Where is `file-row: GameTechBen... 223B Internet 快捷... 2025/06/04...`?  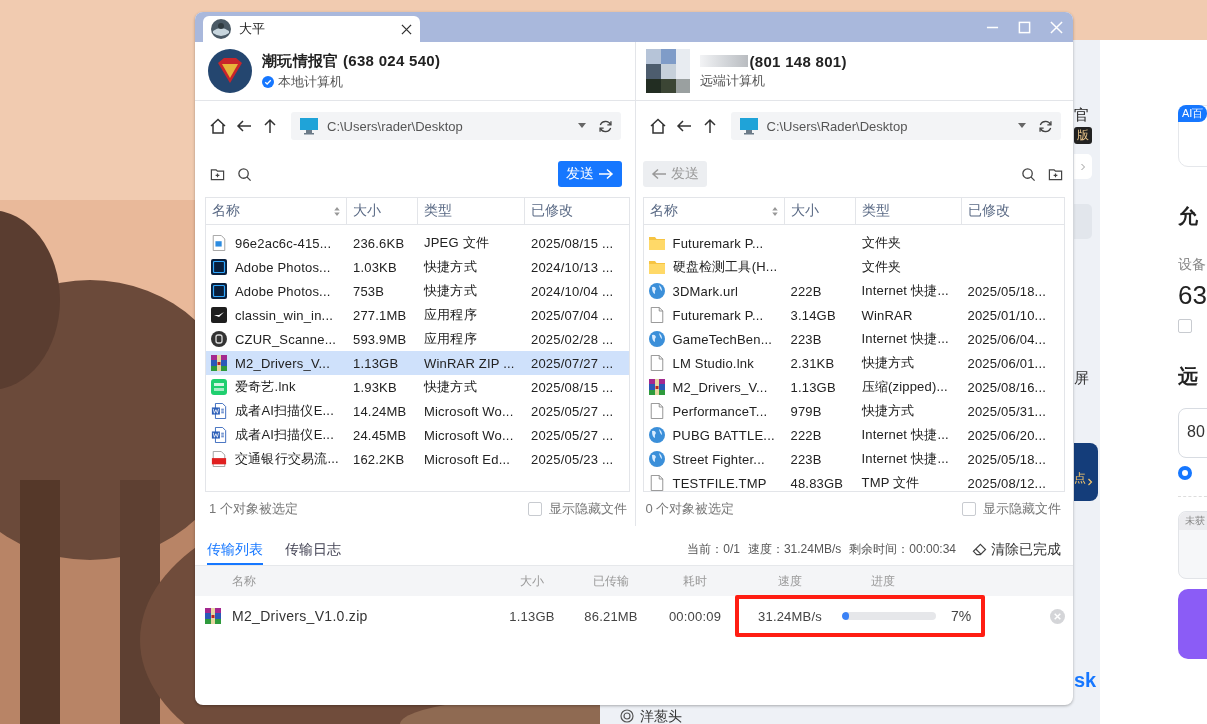 file-row: GameTechBen... 223B Internet 快捷... 2025/06/04... is located at coordinates (853, 339).